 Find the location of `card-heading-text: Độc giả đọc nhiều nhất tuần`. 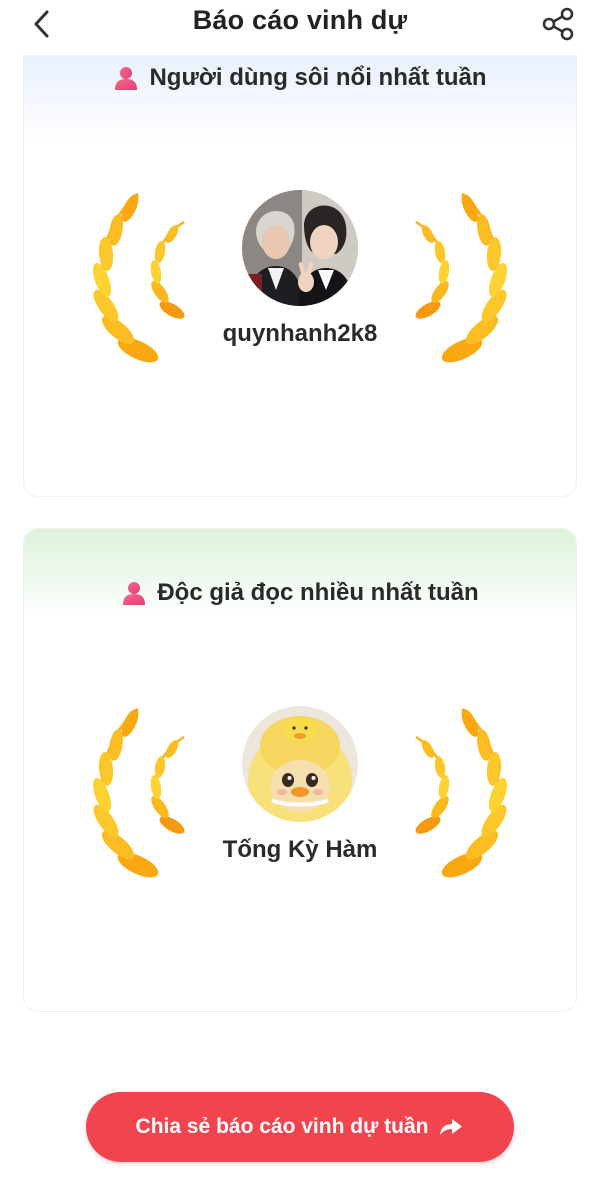

card-heading-text: Độc giả đọc nhiều nhất tuần is located at coordinates (318, 592).